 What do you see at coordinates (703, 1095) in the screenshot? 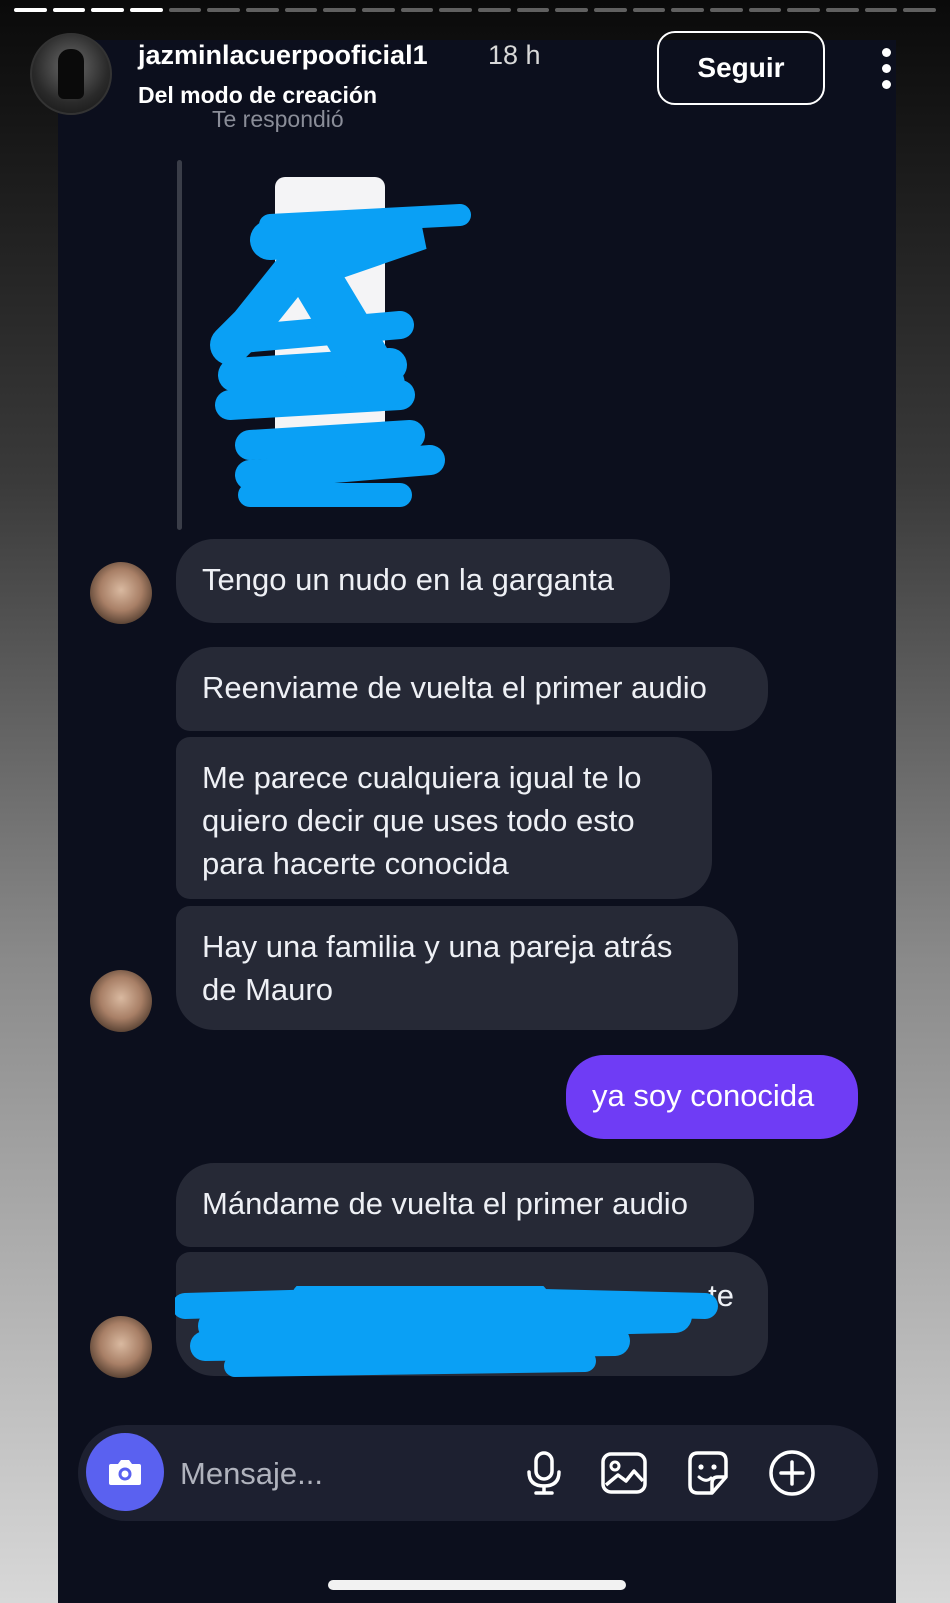
I see `message-text: ya soy conocida` at bounding box center [703, 1095].